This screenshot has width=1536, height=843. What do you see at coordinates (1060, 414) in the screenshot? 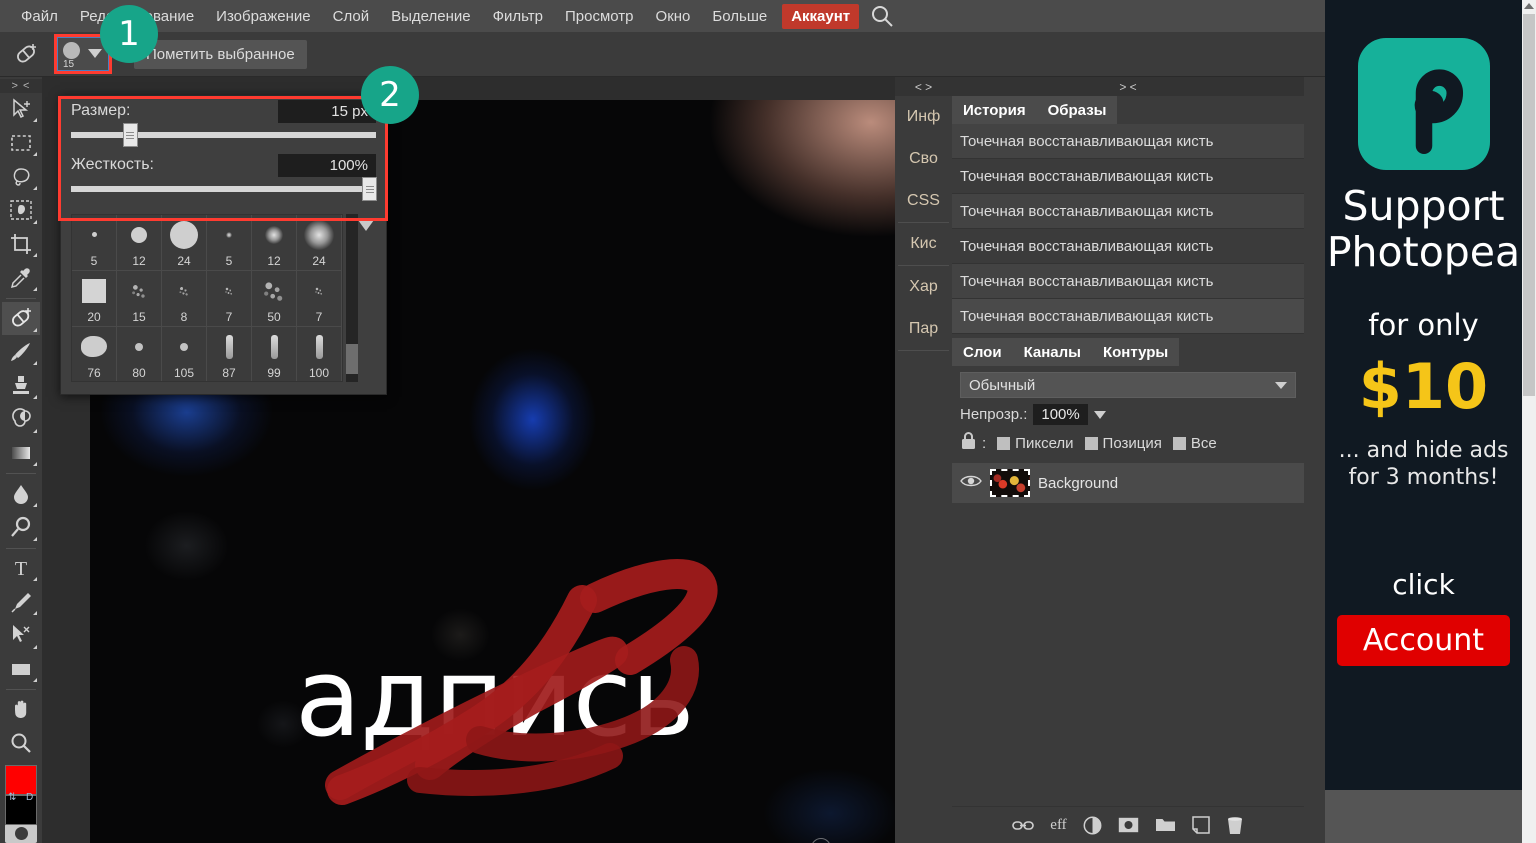
I see `opacity-value: 100%` at bounding box center [1060, 414].